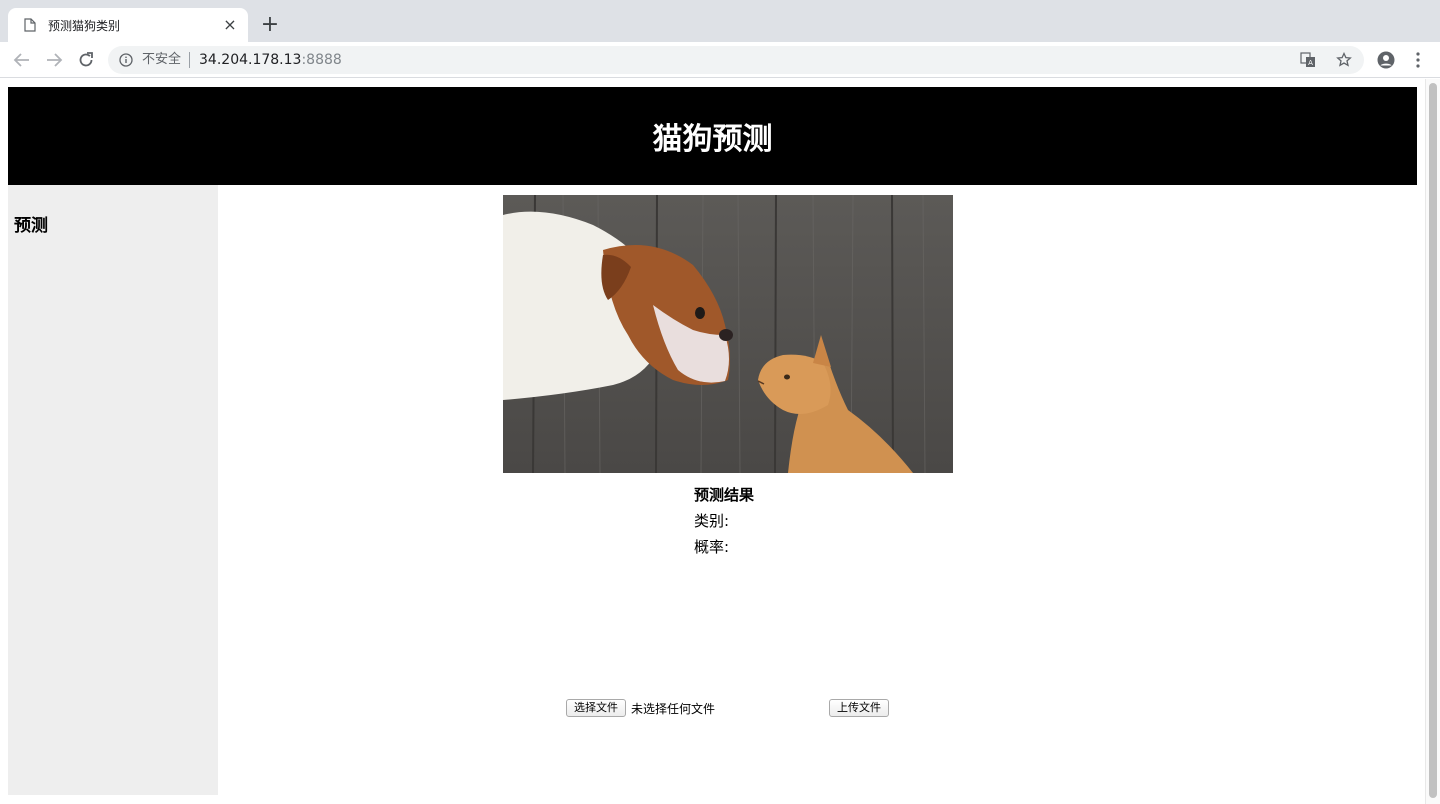 This screenshot has width=1440, height=804. I want to click on browser-toolbar: 不安全 34.204.178.13 :8888 A, so click(720, 60).